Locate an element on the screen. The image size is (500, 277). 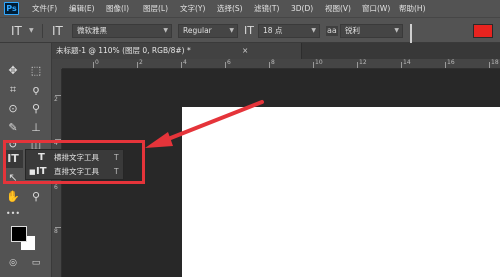
watermark-url: ZIXUE.3D66.COM is located at coordinates (440, 247).